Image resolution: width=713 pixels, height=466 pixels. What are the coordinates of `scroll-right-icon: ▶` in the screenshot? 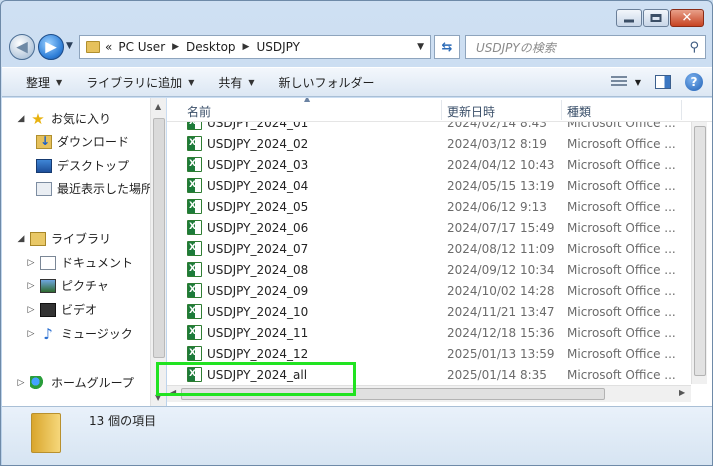 It's located at (682, 392).